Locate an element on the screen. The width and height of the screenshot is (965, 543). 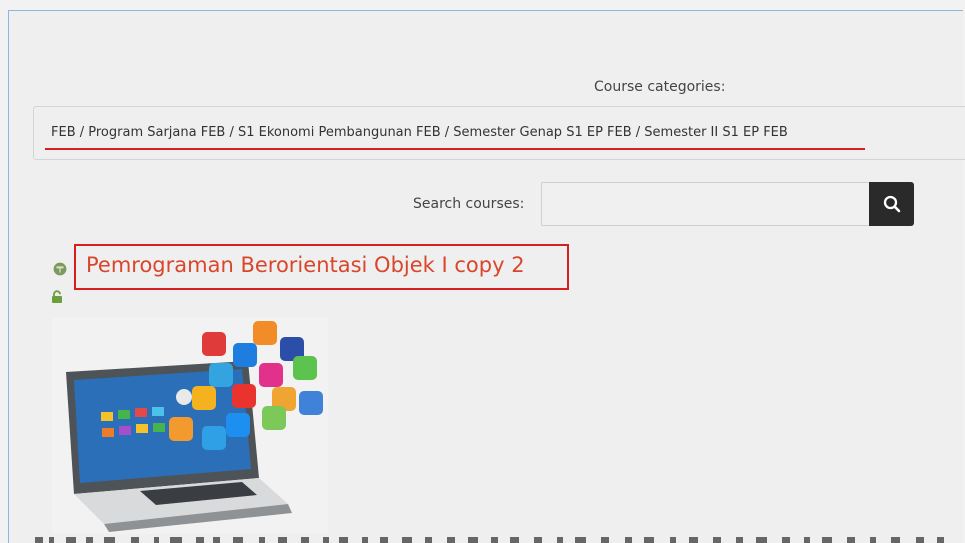
search-button is located at coordinates (891, 204).